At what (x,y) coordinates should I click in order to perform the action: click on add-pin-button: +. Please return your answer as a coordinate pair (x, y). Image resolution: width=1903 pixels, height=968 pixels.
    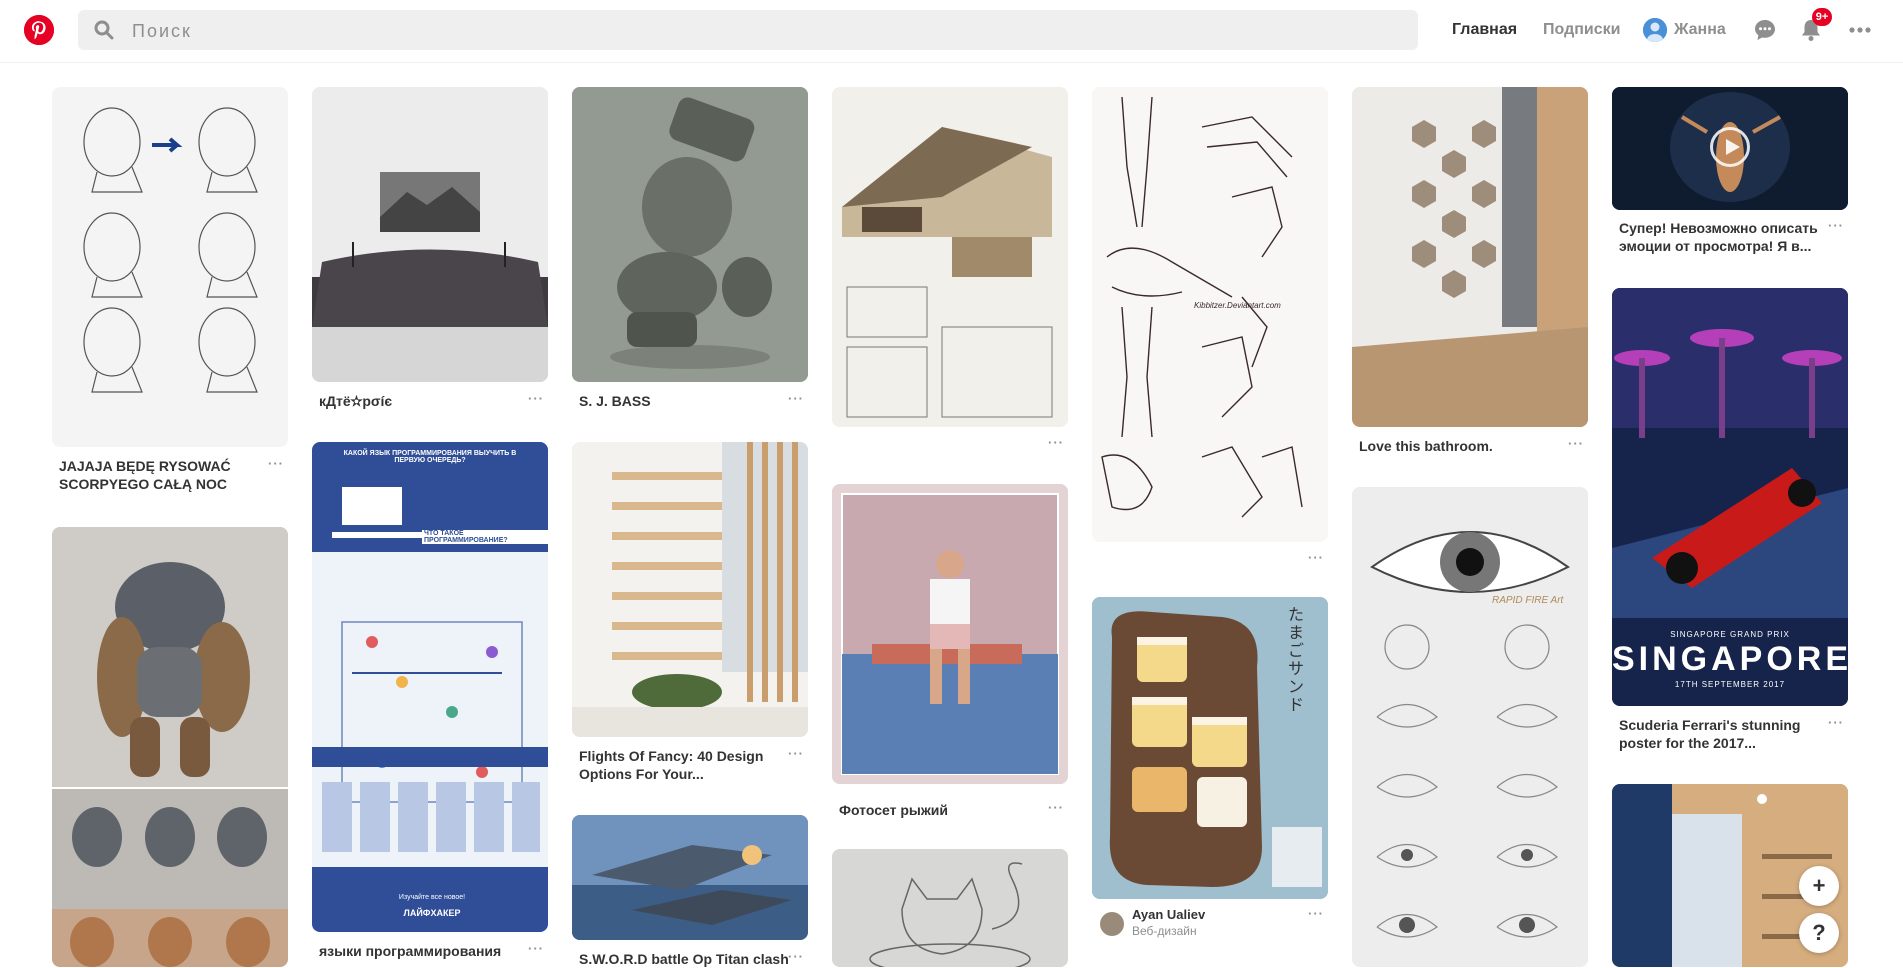
    Looking at the image, I should click on (1819, 886).